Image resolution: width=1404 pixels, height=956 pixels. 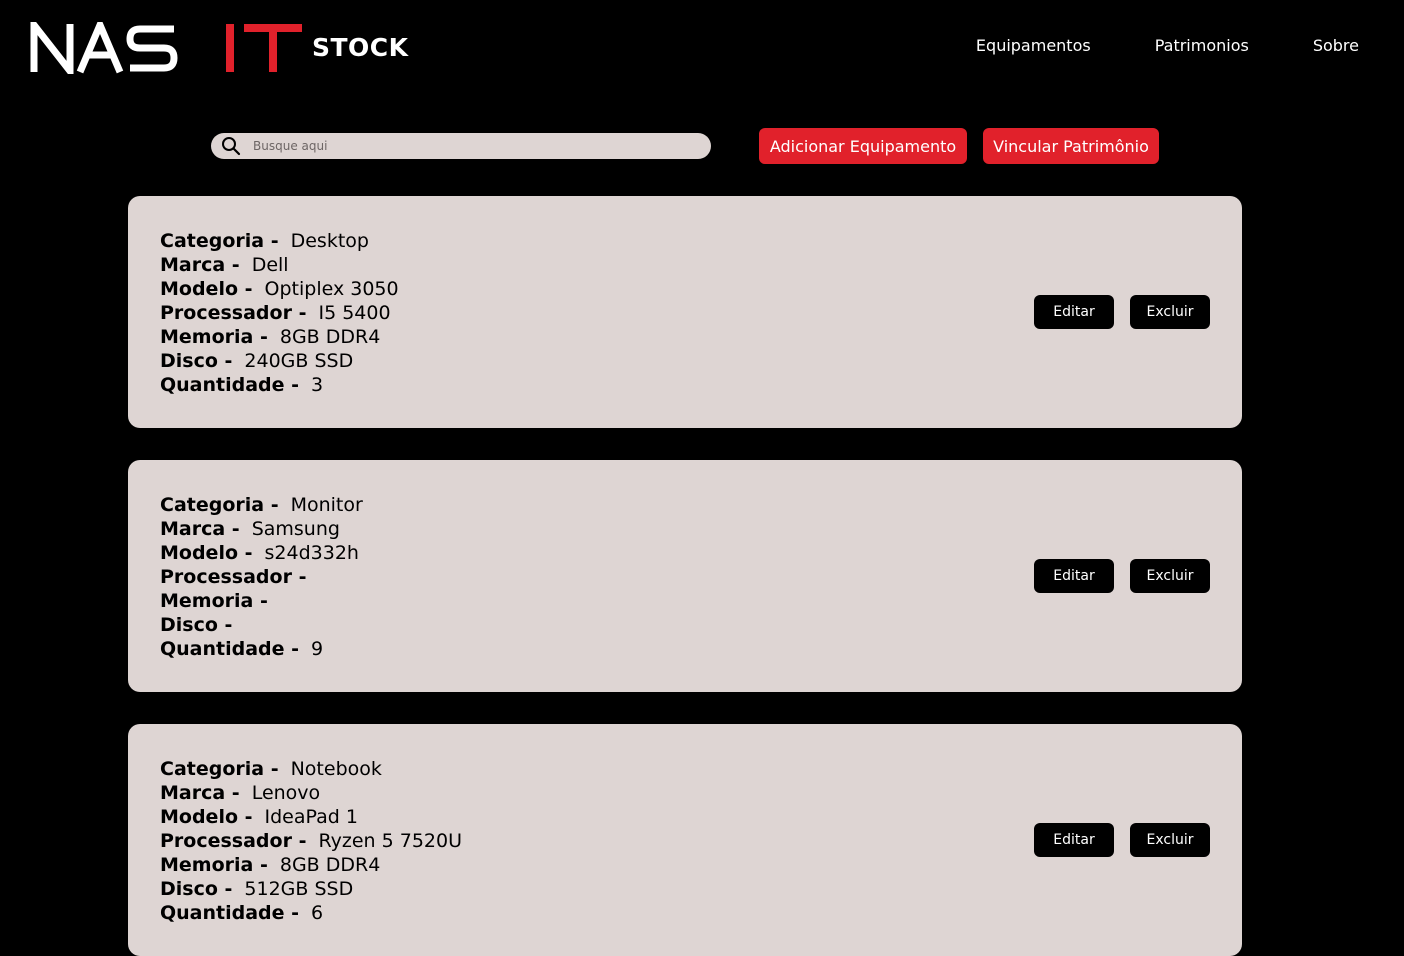 What do you see at coordinates (863, 146) in the screenshot?
I see `add-equipment-button: Adicionar Equipamento` at bounding box center [863, 146].